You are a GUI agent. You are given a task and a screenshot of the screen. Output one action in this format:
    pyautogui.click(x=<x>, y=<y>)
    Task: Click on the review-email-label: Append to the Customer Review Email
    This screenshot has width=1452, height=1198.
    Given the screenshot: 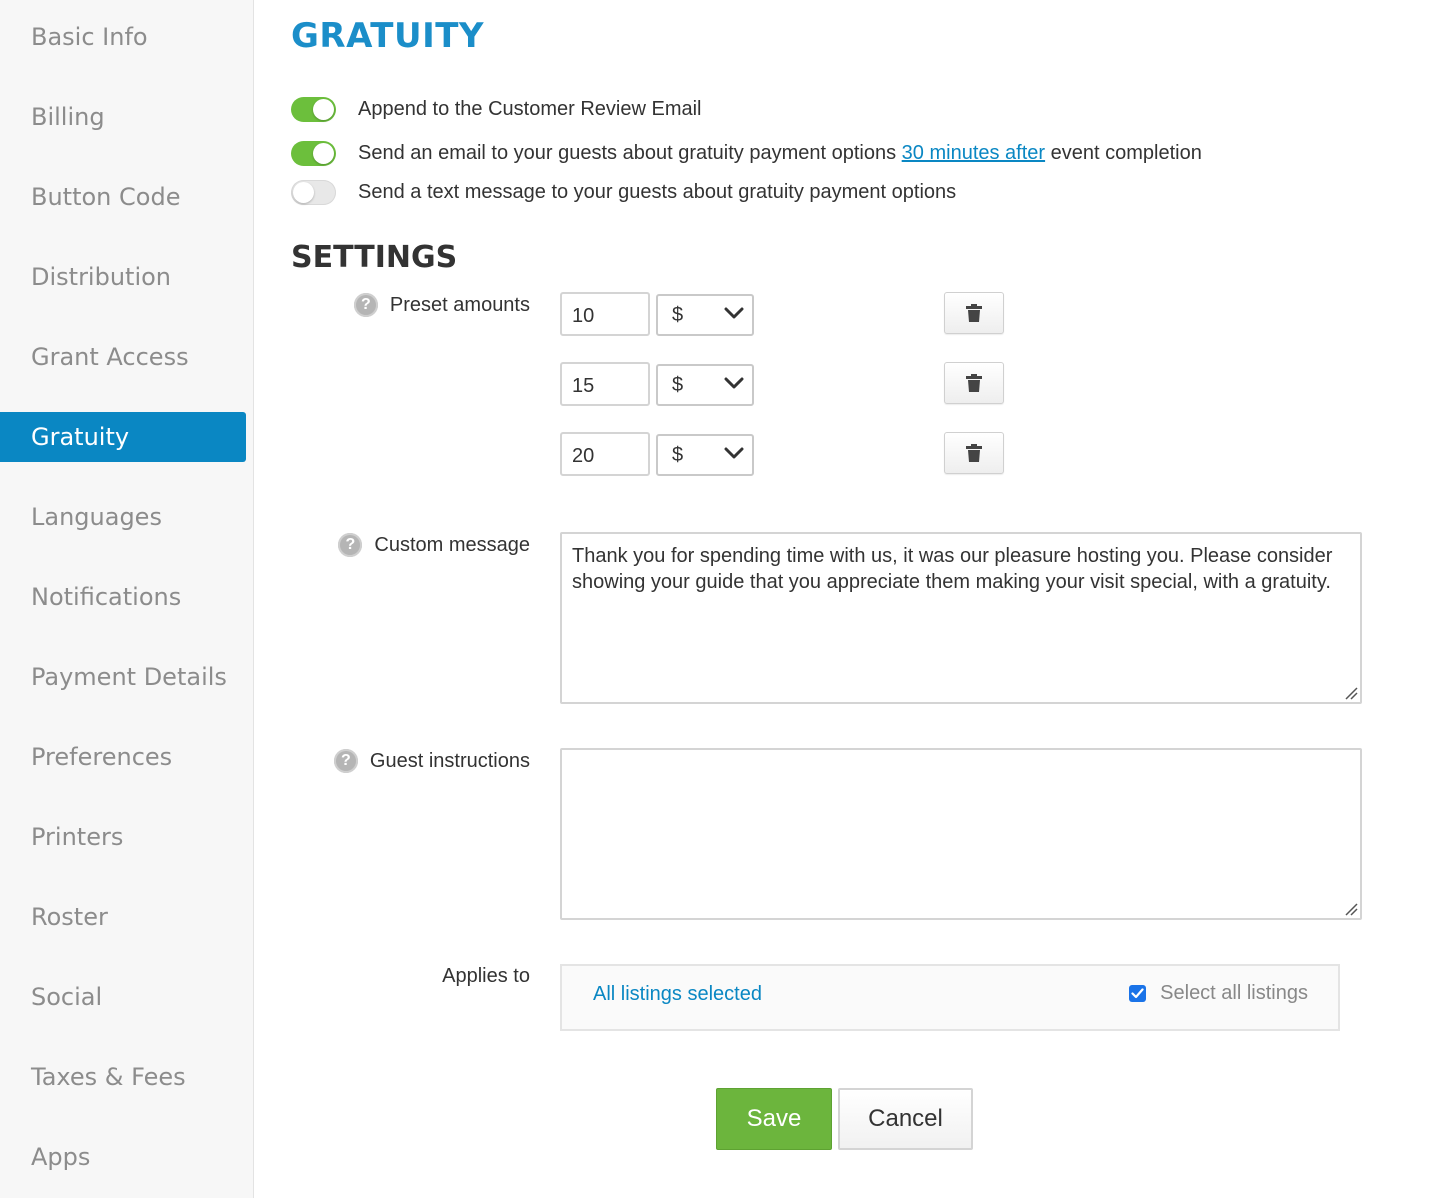 What is the action you would take?
    pyautogui.click(x=530, y=108)
    